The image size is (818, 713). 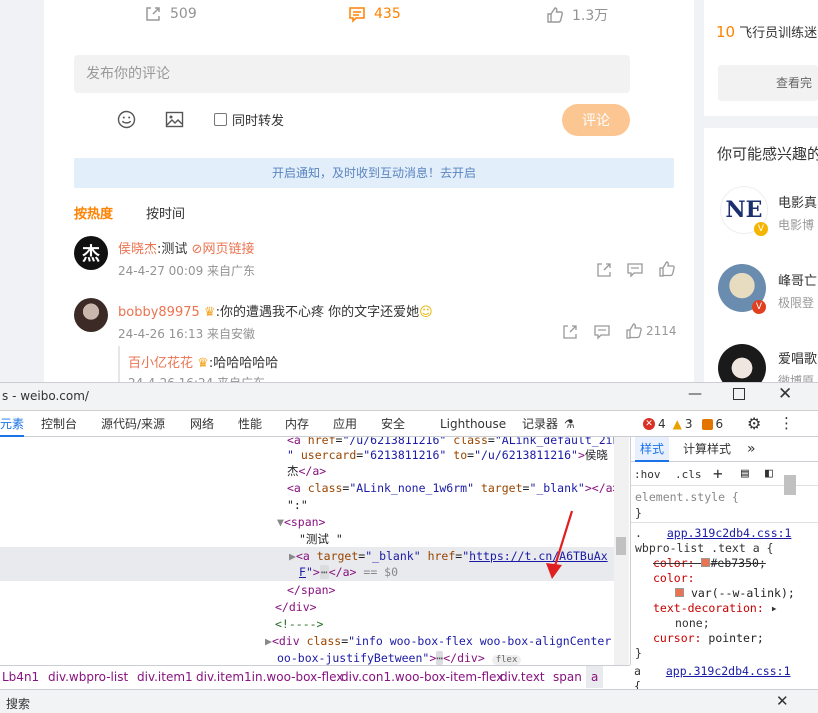 What do you see at coordinates (577, 15) in the screenshot?
I see `like-button: 1.3万` at bounding box center [577, 15].